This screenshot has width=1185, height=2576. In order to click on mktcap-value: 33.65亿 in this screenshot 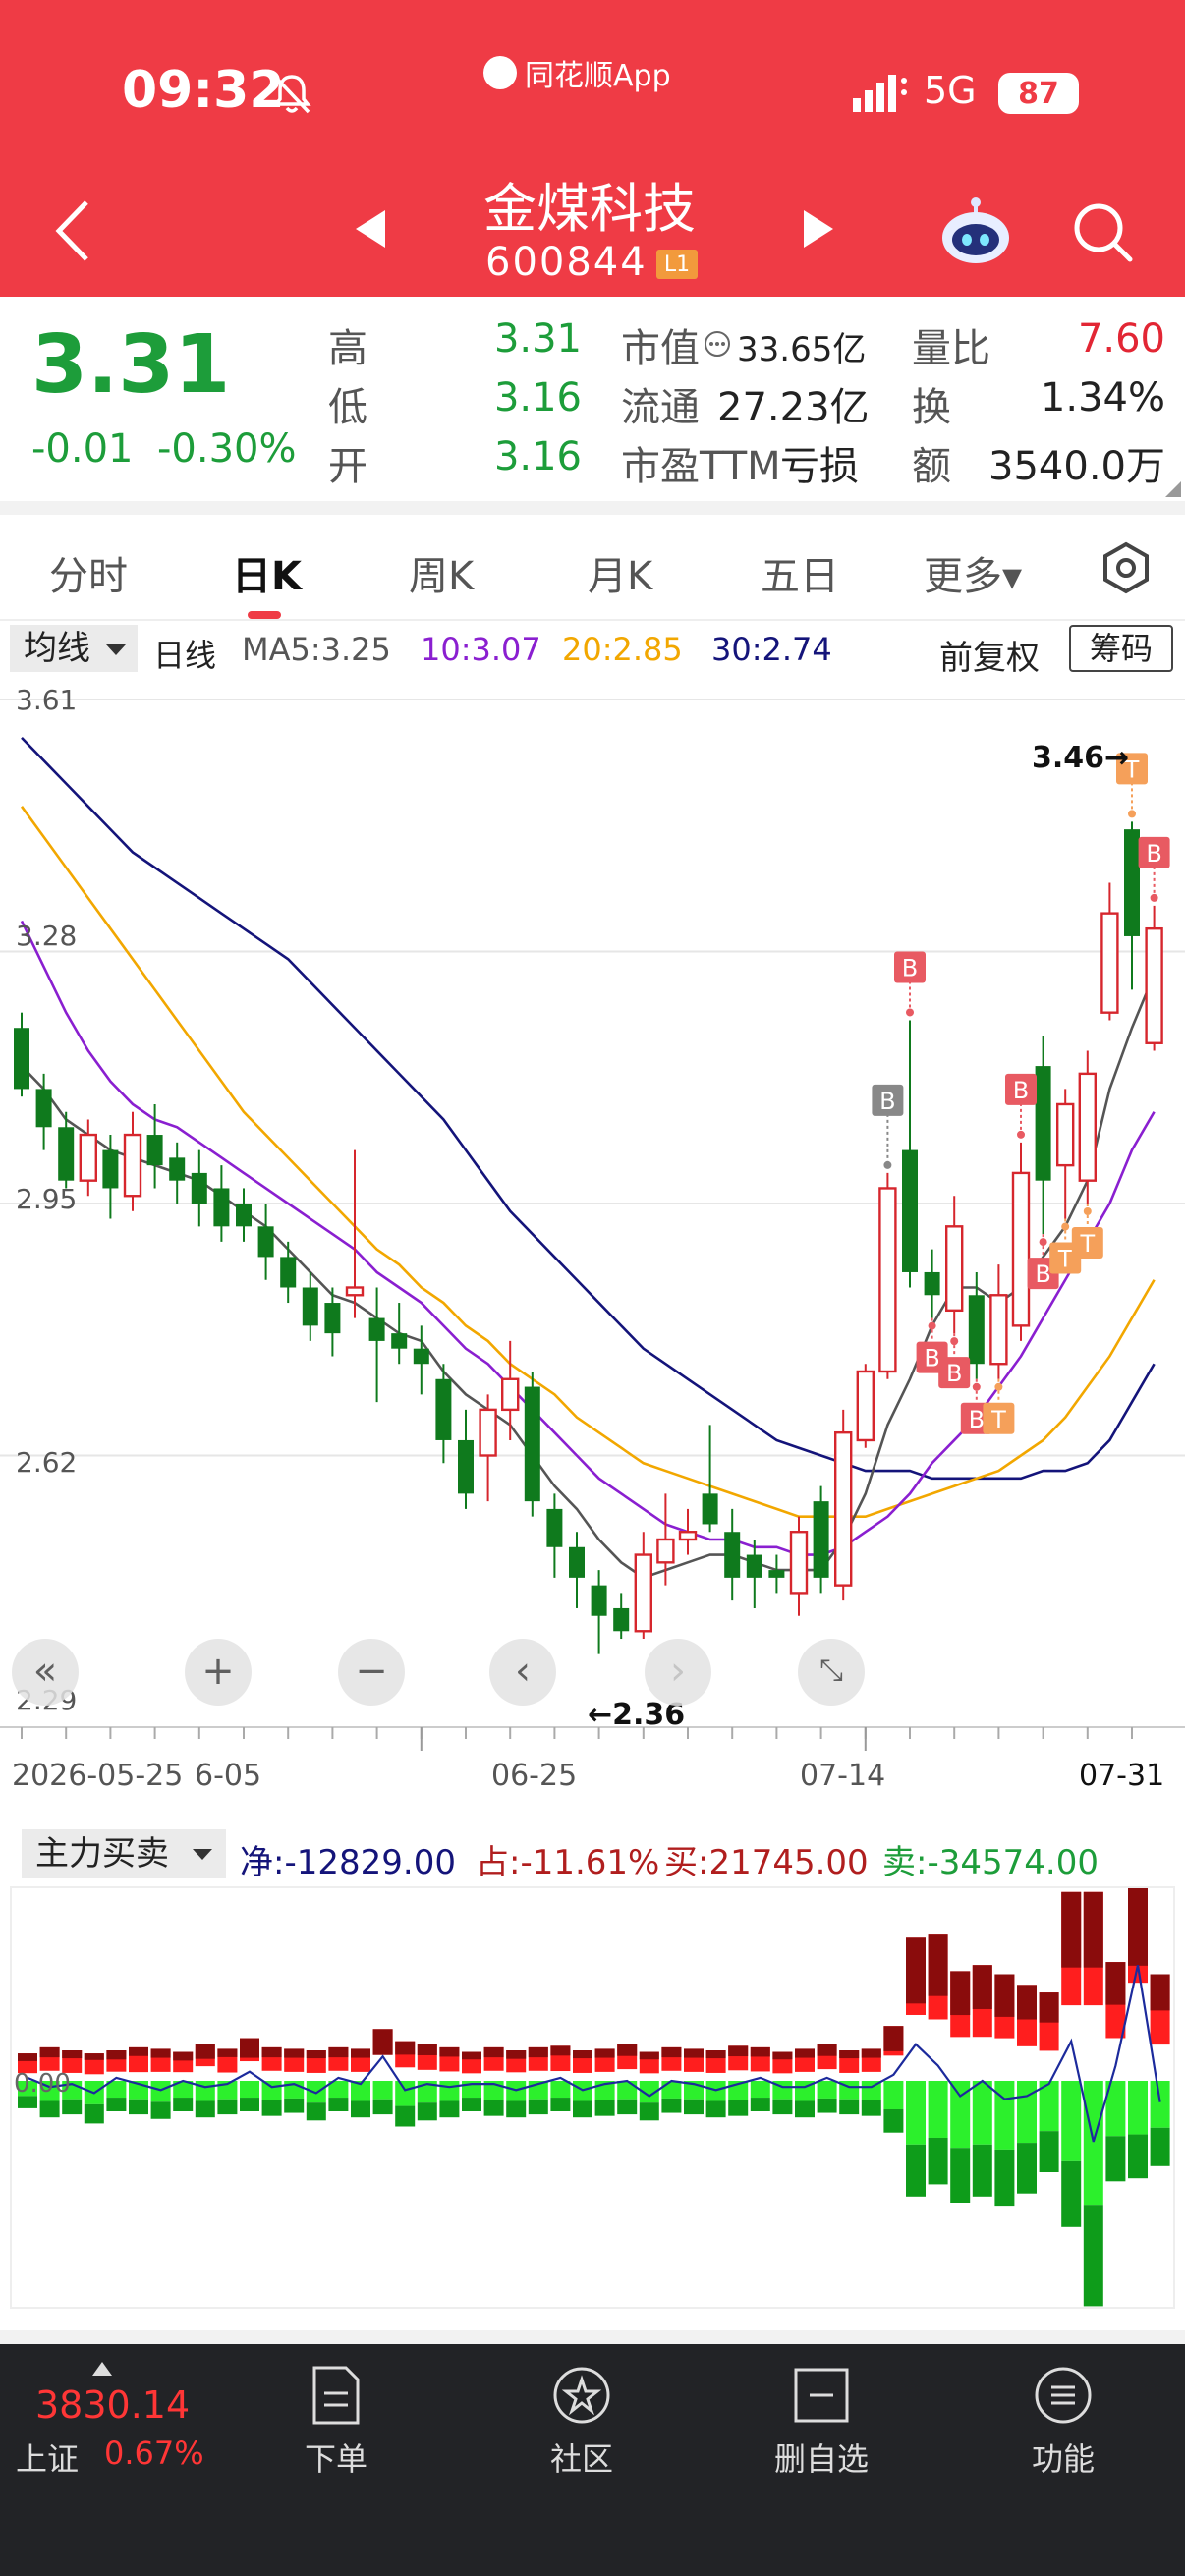, I will do `click(802, 349)`.